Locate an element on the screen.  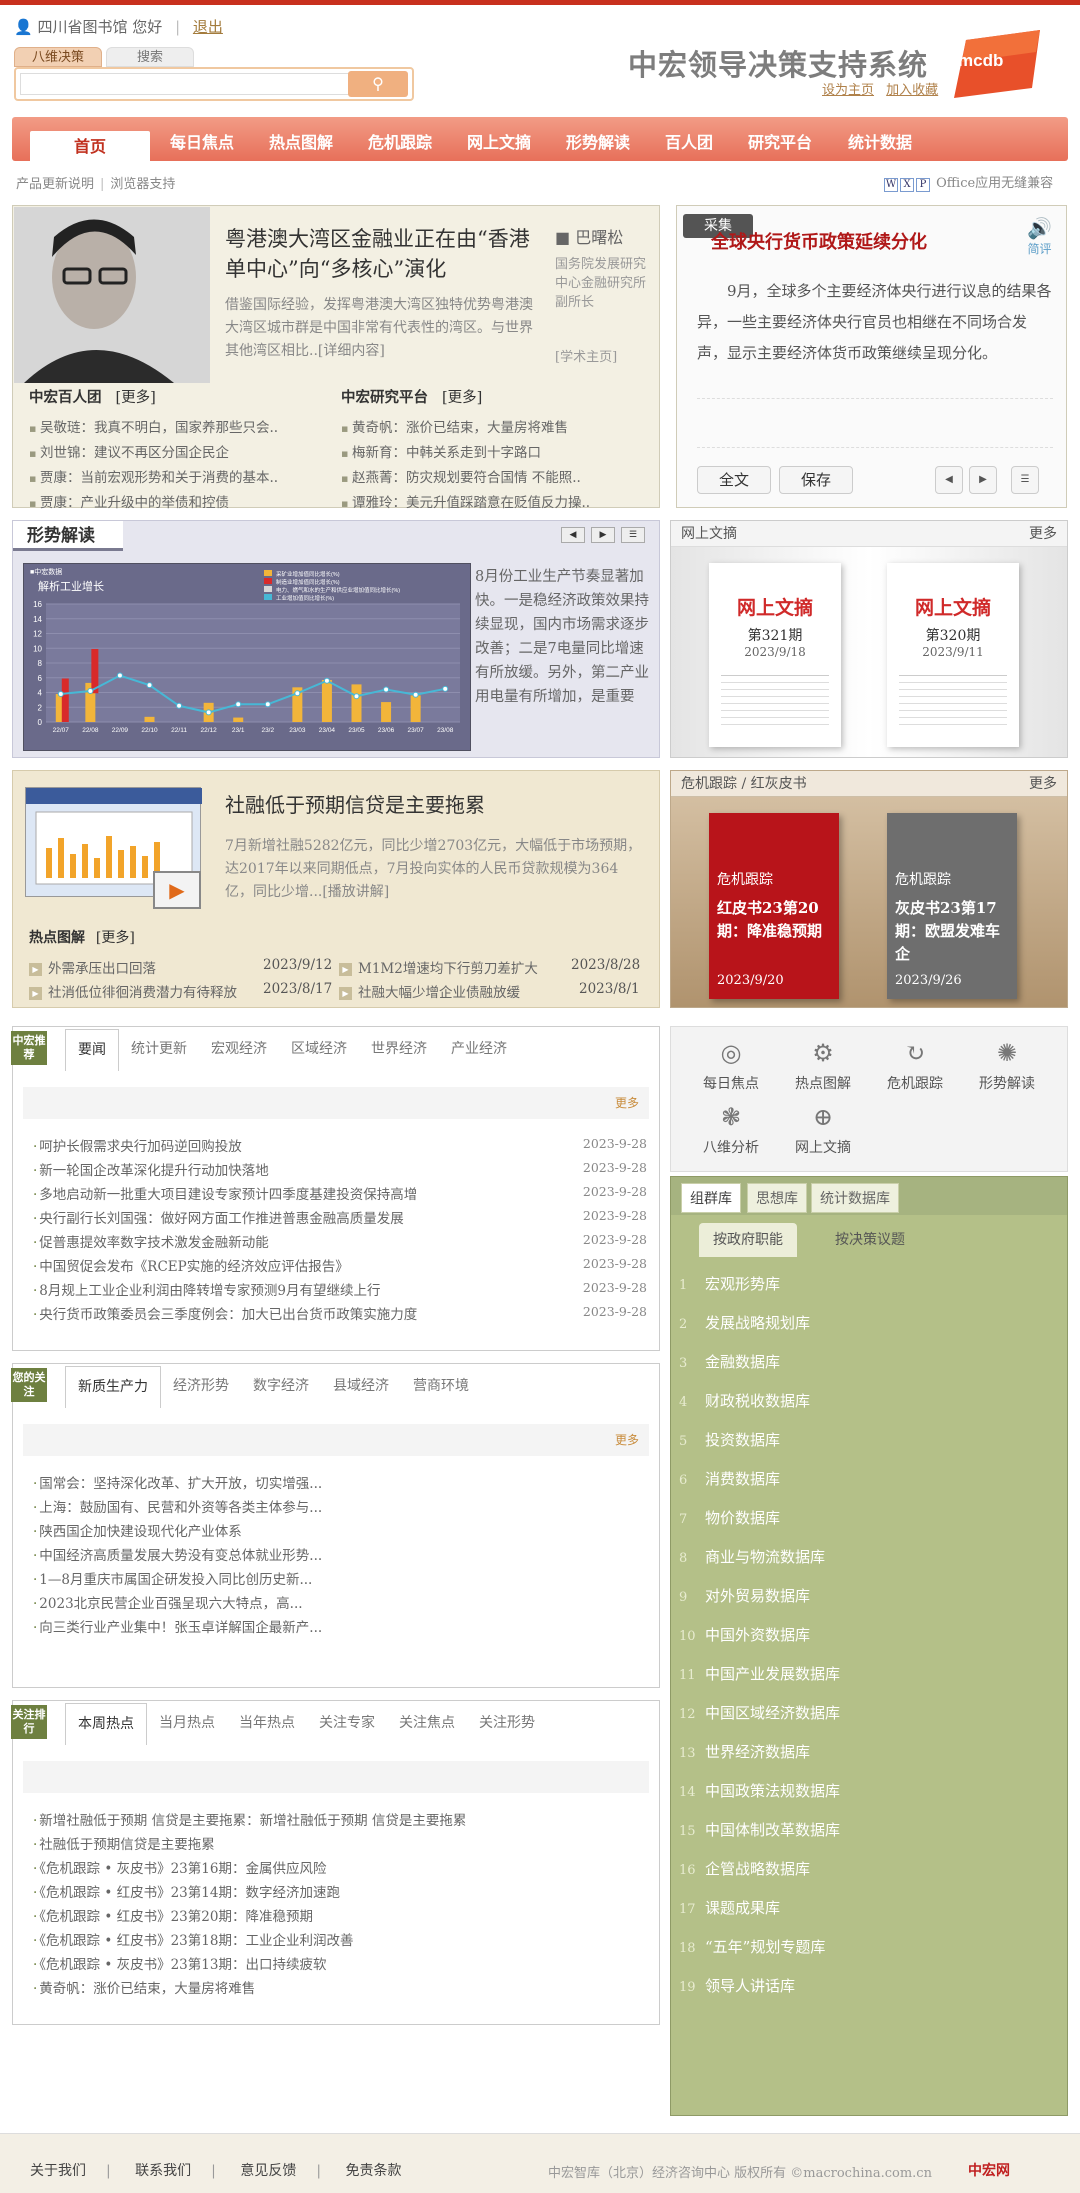
tab-focus: 关注焦点 is located at coordinates (427, 1723).